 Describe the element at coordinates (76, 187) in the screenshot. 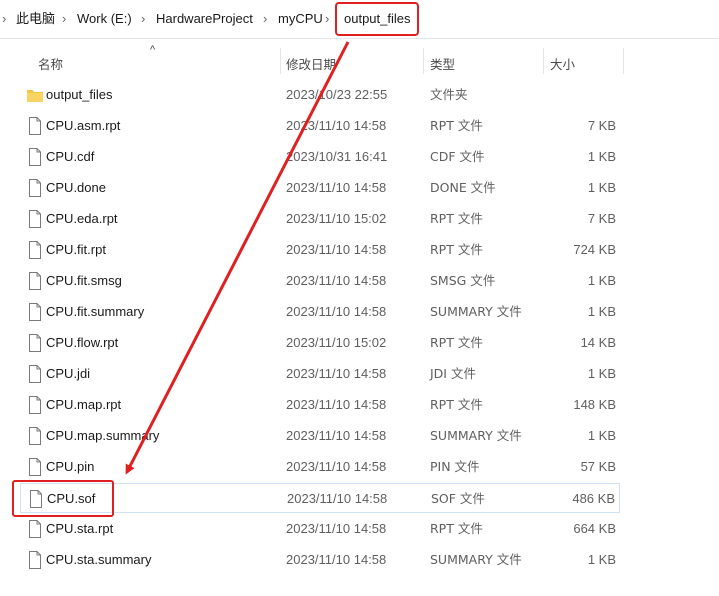

I see `file-name: CPU.done` at that location.